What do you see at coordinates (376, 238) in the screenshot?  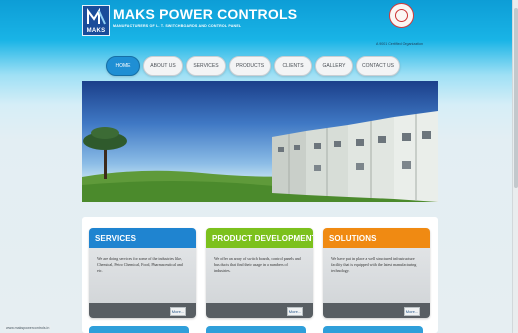 I see `solutions-card-title: SOLUTIONS` at bounding box center [376, 238].